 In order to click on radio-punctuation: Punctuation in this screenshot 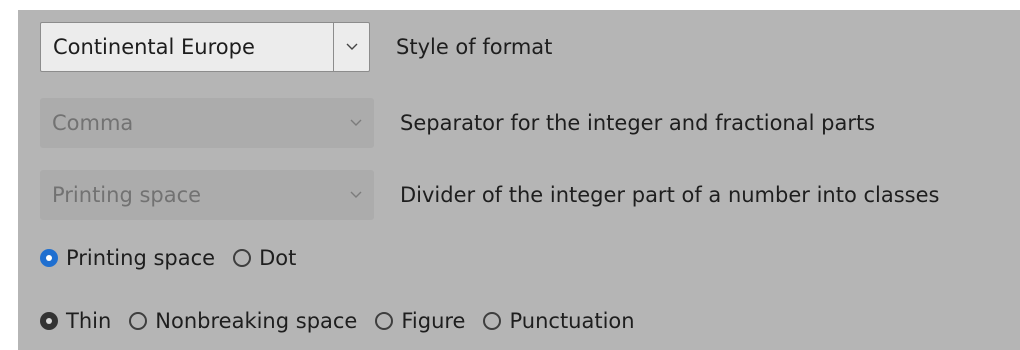, I will do `click(559, 321)`.